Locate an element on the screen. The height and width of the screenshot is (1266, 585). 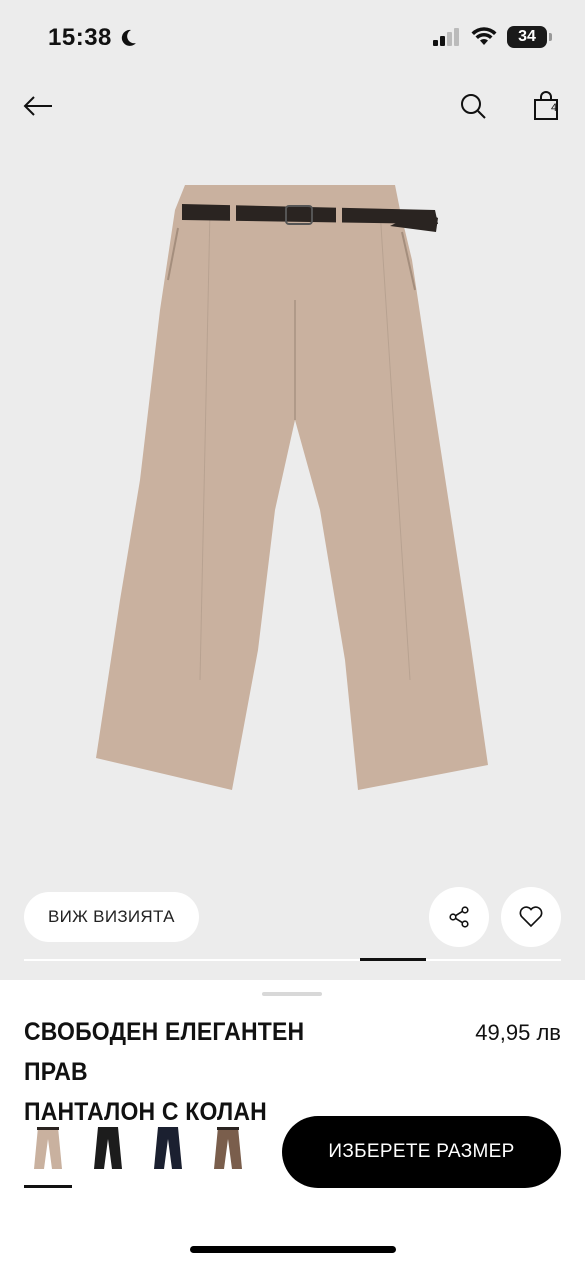
product-price: 49,95 лв is located at coordinates (518, 1032).